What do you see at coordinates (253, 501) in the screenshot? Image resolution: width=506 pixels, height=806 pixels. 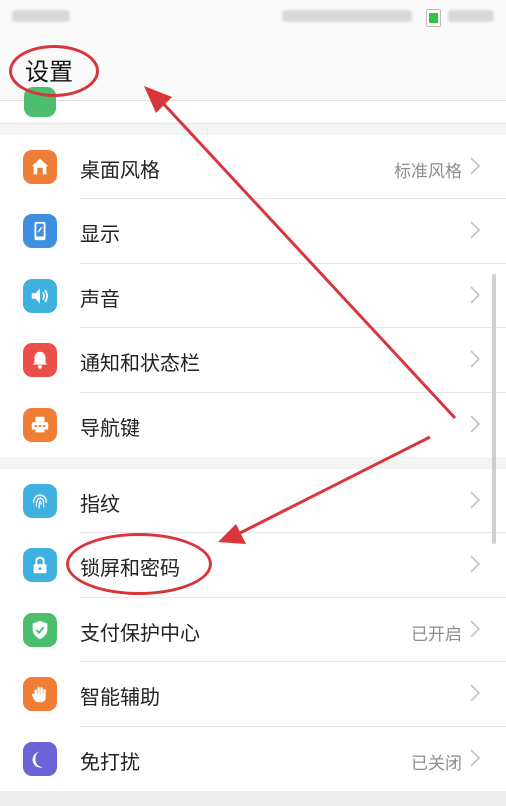 I see `setting-row-fingerprint: 指纹` at bounding box center [253, 501].